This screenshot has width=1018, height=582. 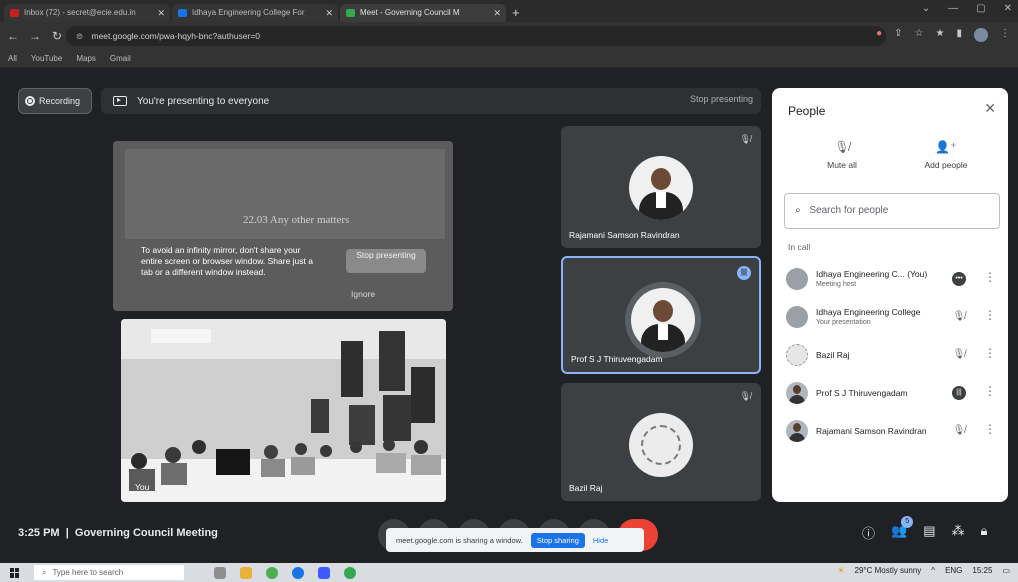 What do you see at coordinates (557, 540) in the screenshot?
I see `stop-sharing-button: Stop sharing` at bounding box center [557, 540].